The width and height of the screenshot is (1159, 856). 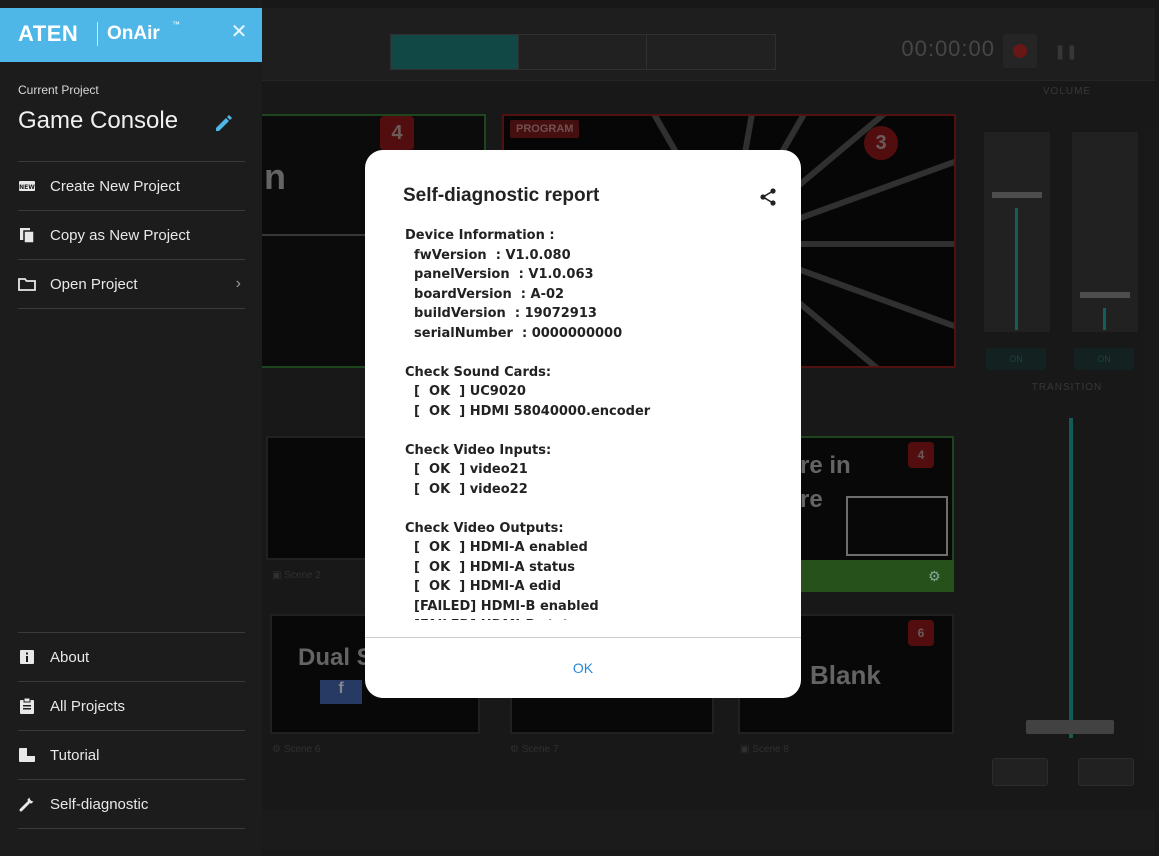 I want to click on current-project-name: Game Console, so click(x=98, y=120).